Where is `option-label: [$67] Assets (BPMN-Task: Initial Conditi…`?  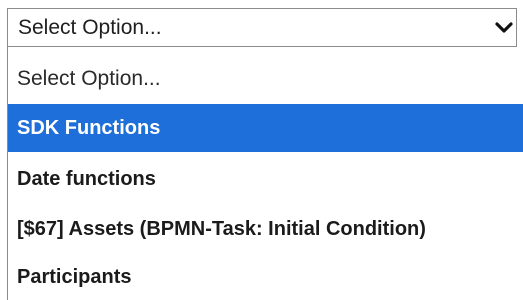 option-label: [$67] Assets (BPMN-Task: Initial Conditi… is located at coordinates (221, 228).